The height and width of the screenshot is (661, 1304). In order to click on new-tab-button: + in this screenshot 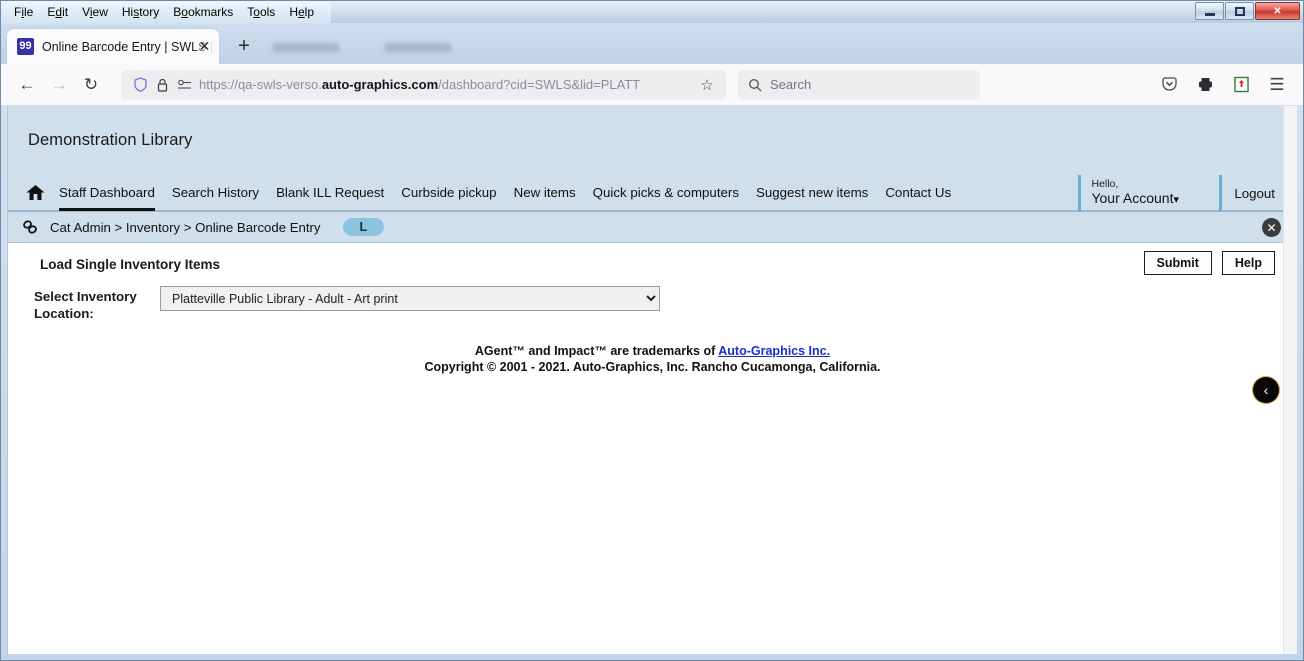, I will do `click(244, 46)`.